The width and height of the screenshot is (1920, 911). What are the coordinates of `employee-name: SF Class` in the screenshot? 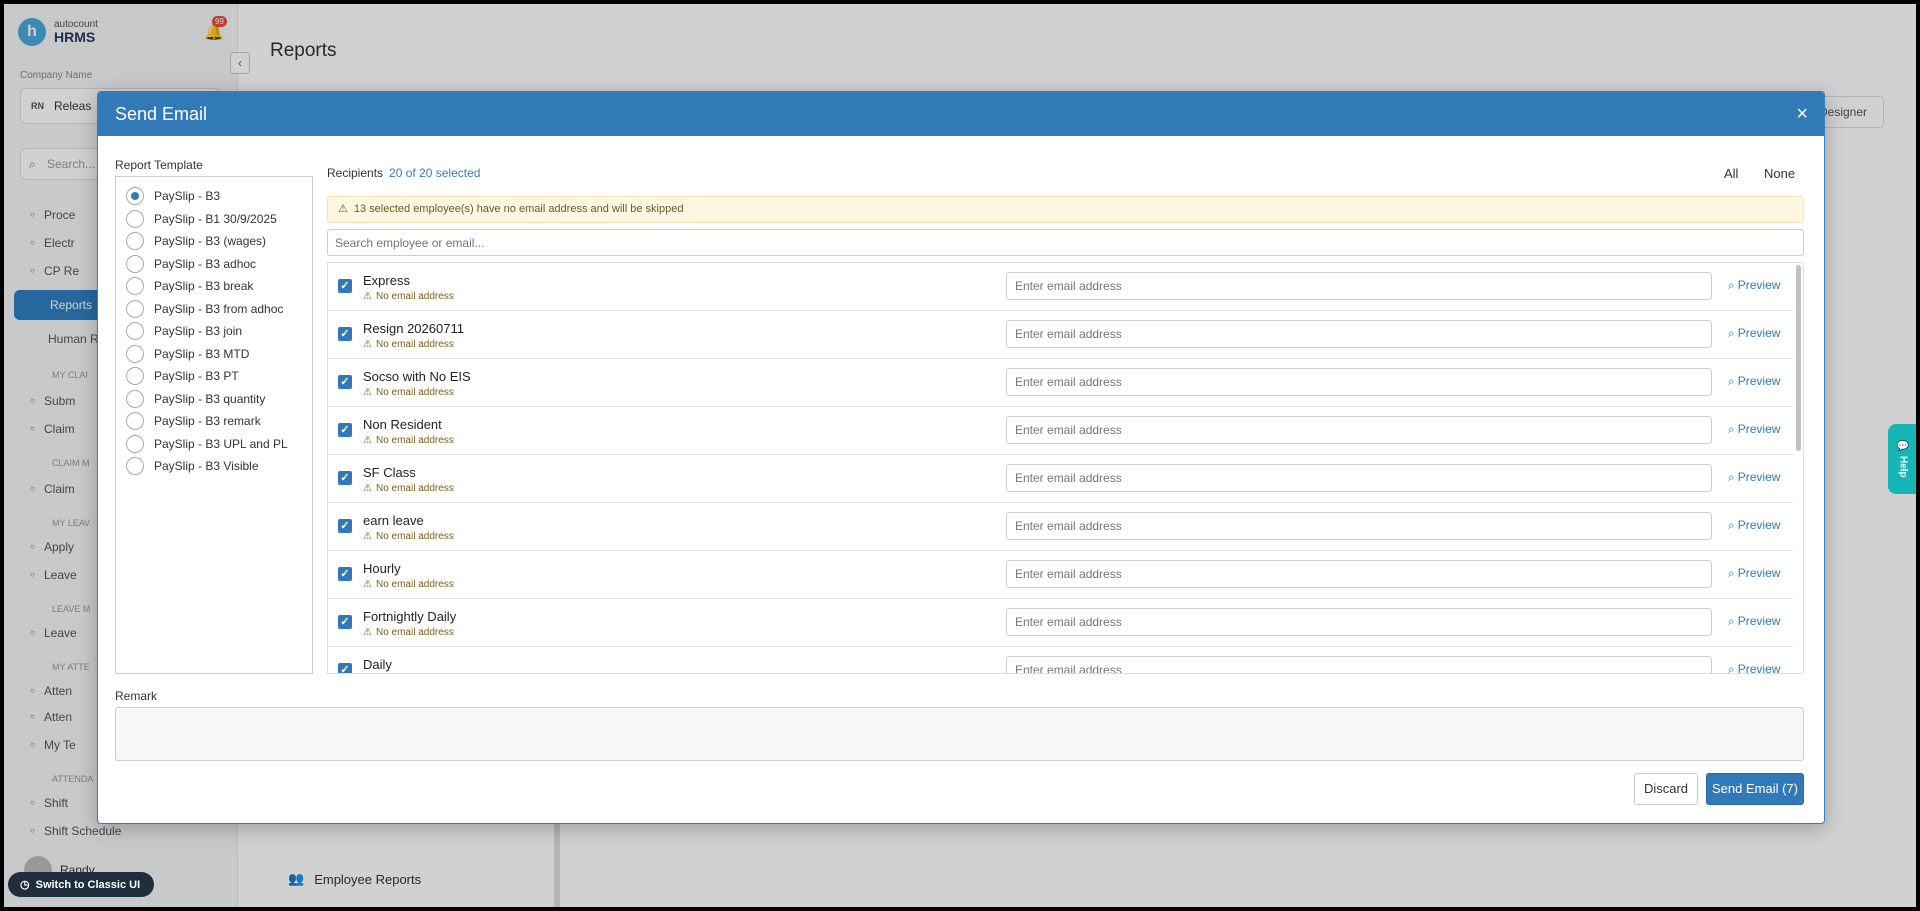 It's located at (389, 472).